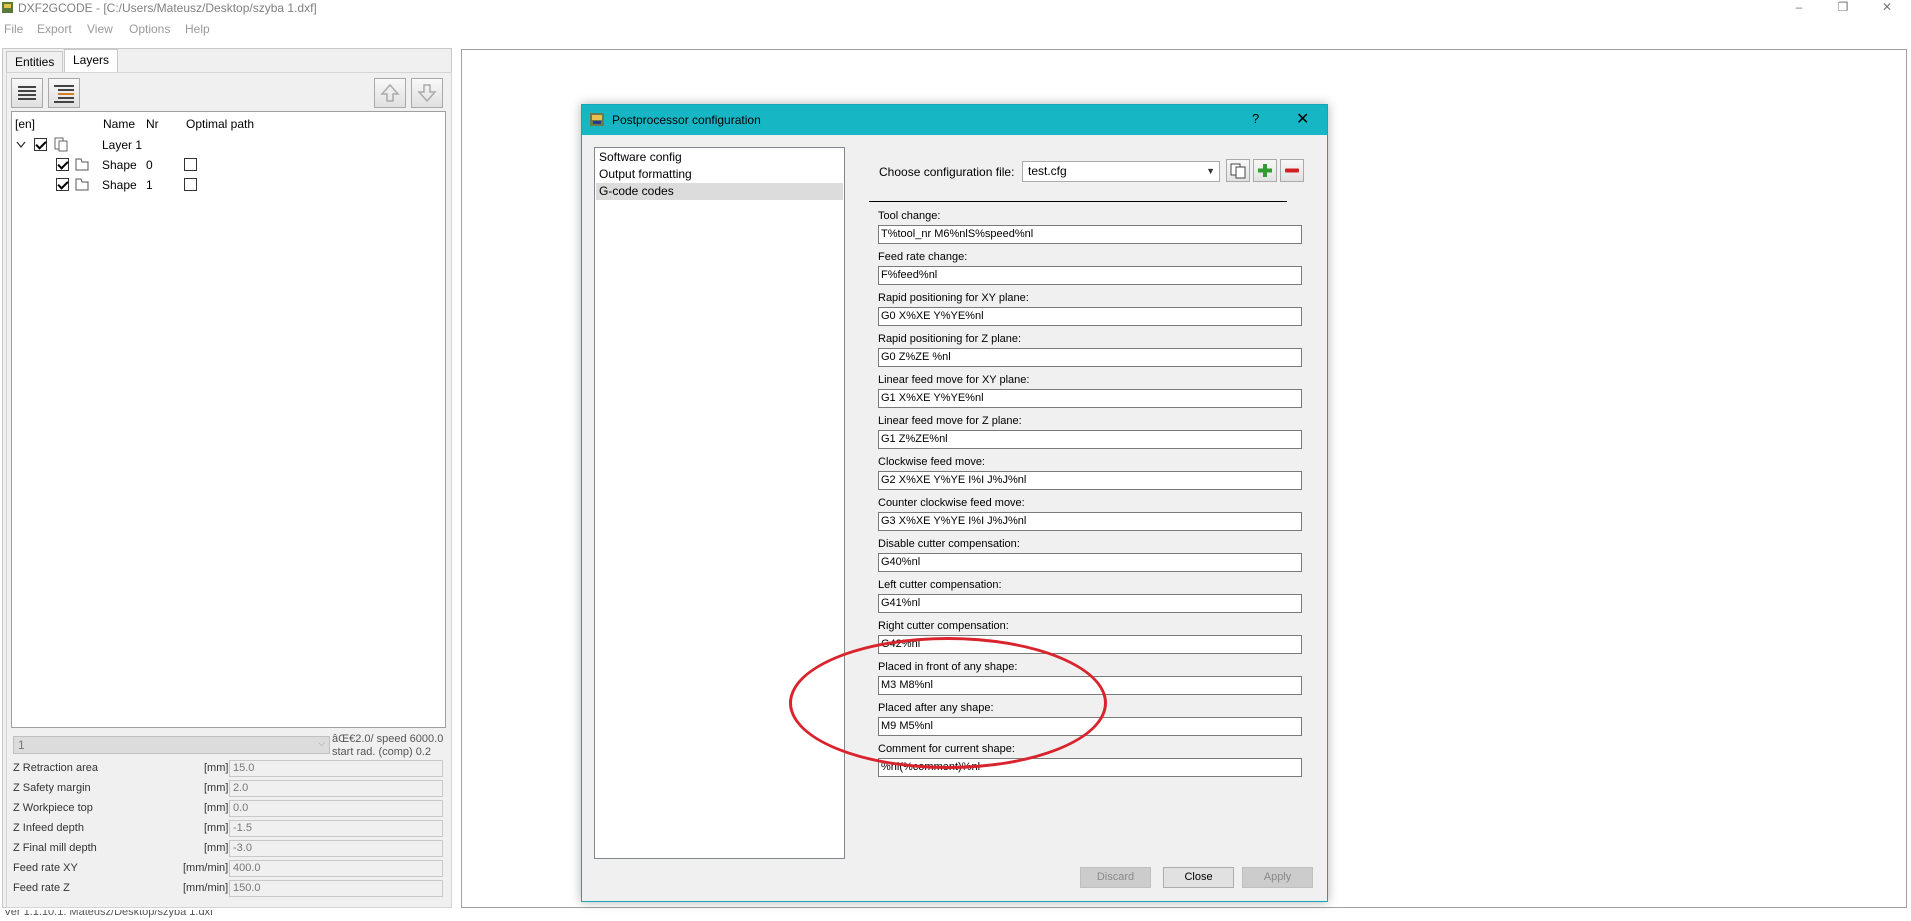  I want to click on param-row: Feed rate Z [mm/min] 150.0, so click(228, 889).